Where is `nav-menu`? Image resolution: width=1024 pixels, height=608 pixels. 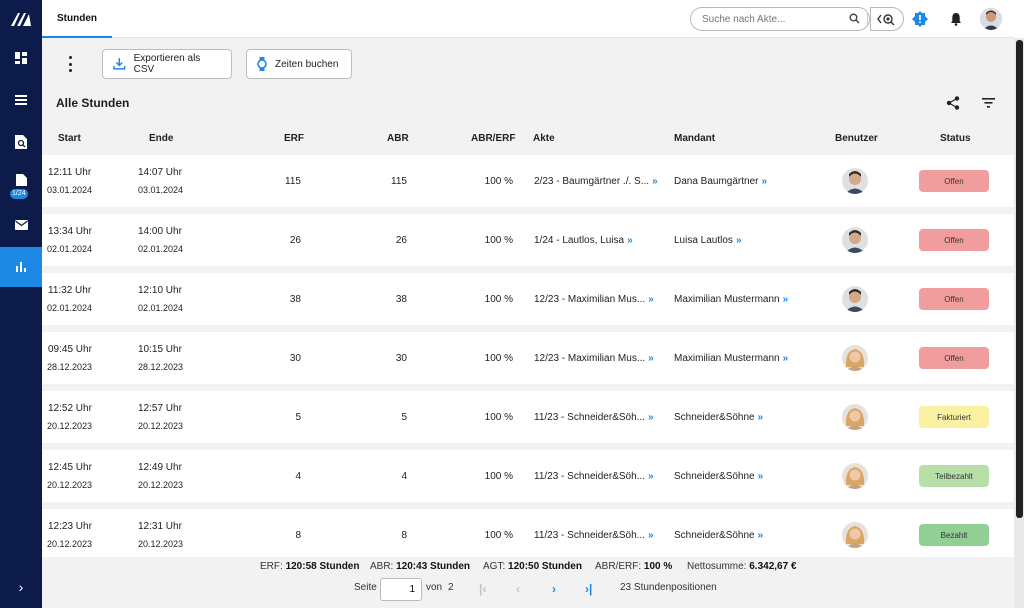 nav-menu is located at coordinates (21, 100).